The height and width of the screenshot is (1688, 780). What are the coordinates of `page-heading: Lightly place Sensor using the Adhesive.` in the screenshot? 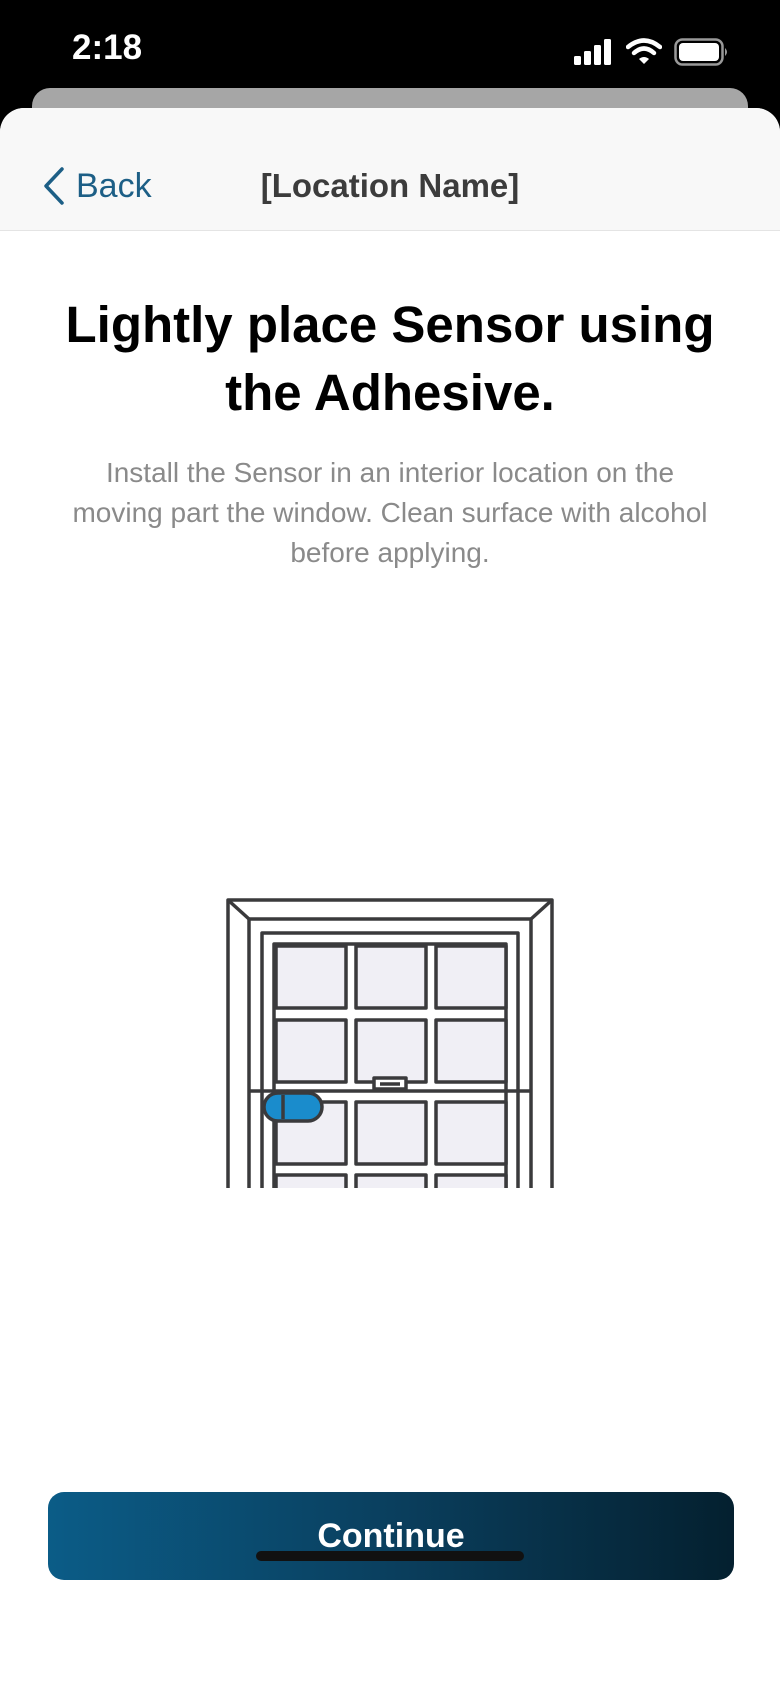 It's located at (390, 358).